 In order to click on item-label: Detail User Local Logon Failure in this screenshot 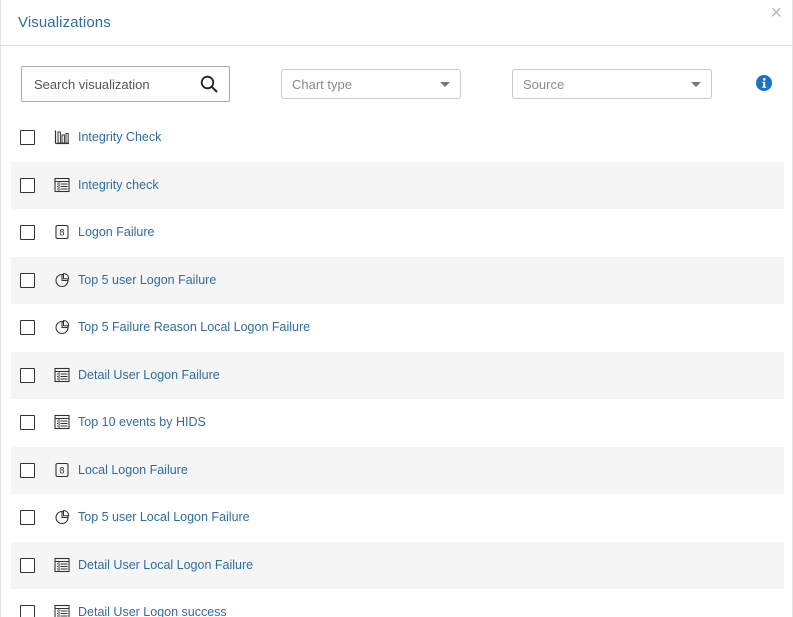, I will do `click(165, 565)`.